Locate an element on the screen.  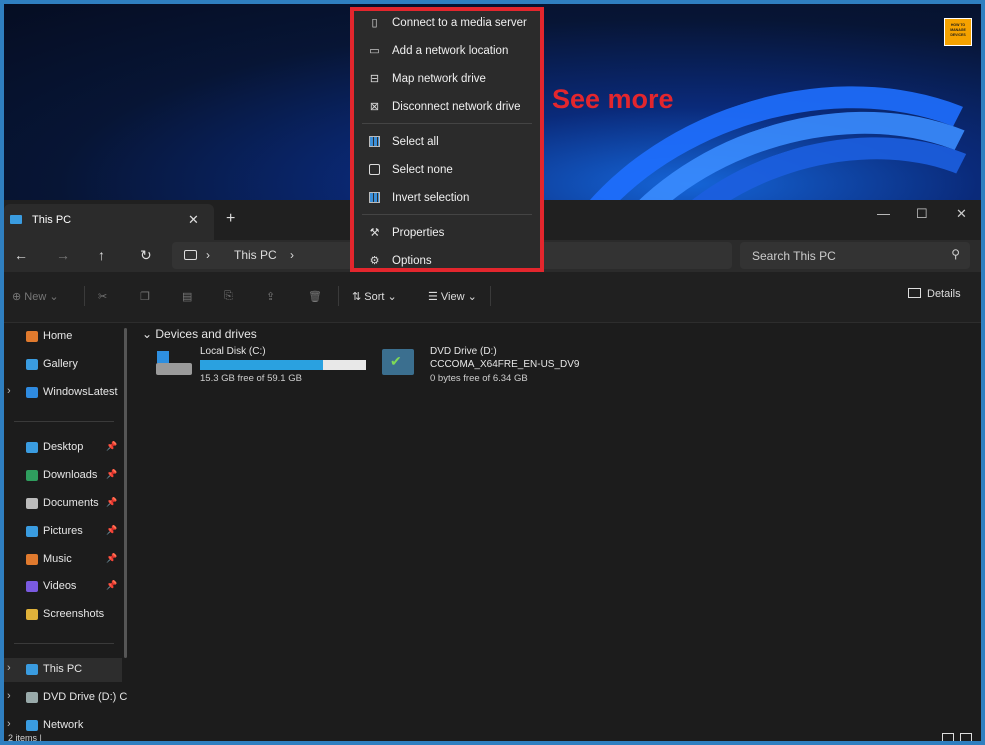
sidebar-item-dvd-drive-d-c: › DVD Drive (D:) C is located at coordinates (65, 698).